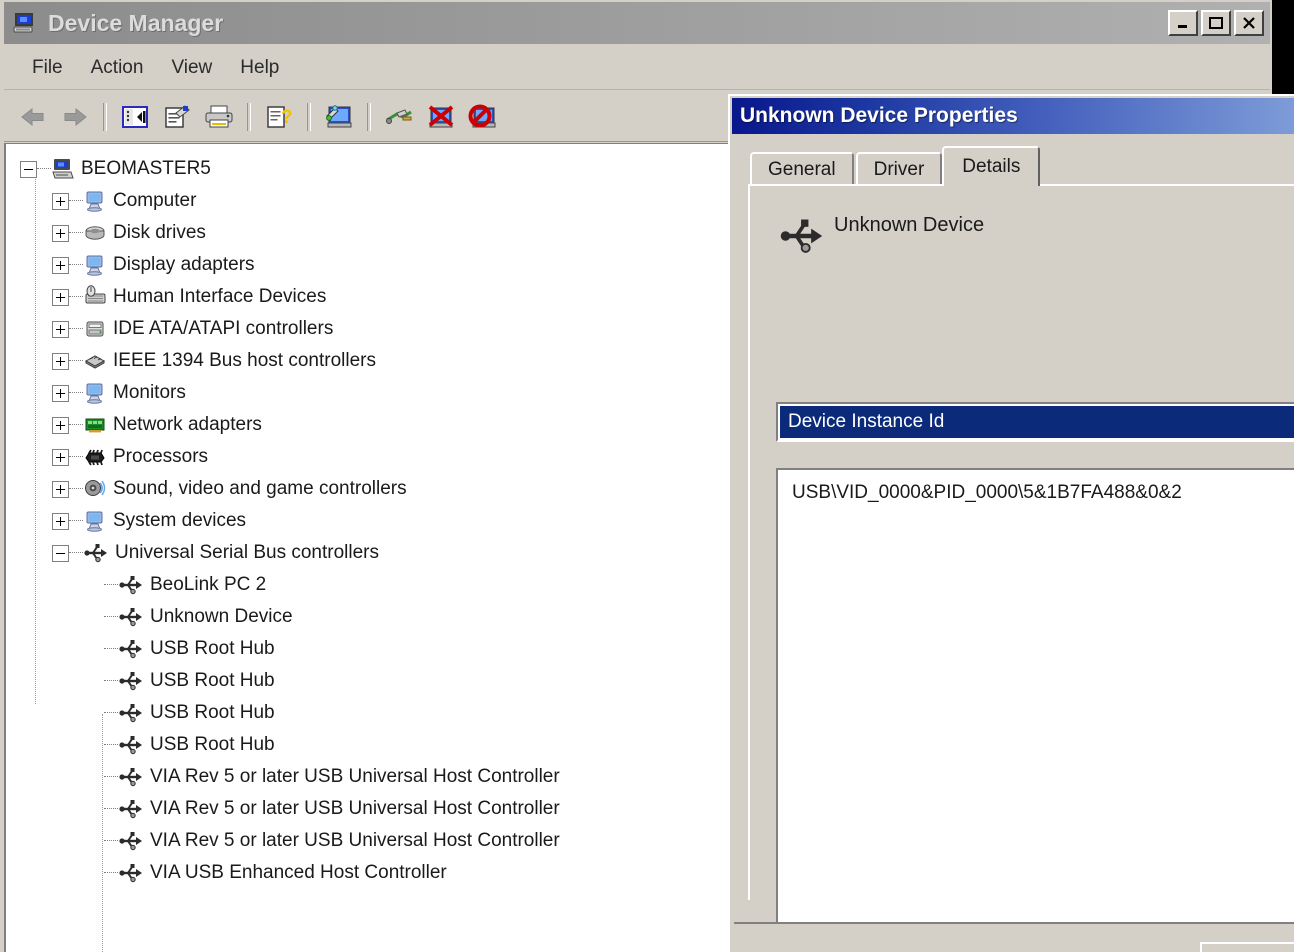  What do you see at coordinates (381, 521) in the screenshot?
I see `tree-item-system-devices: System devices` at bounding box center [381, 521].